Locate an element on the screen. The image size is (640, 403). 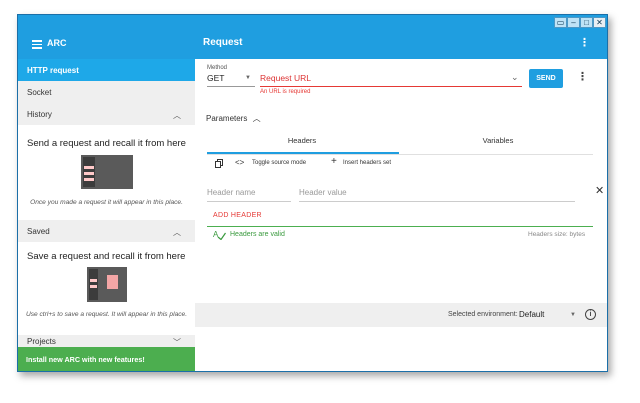
sidebar-item-http-request: HTTP request is located at coordinates (106, 70).